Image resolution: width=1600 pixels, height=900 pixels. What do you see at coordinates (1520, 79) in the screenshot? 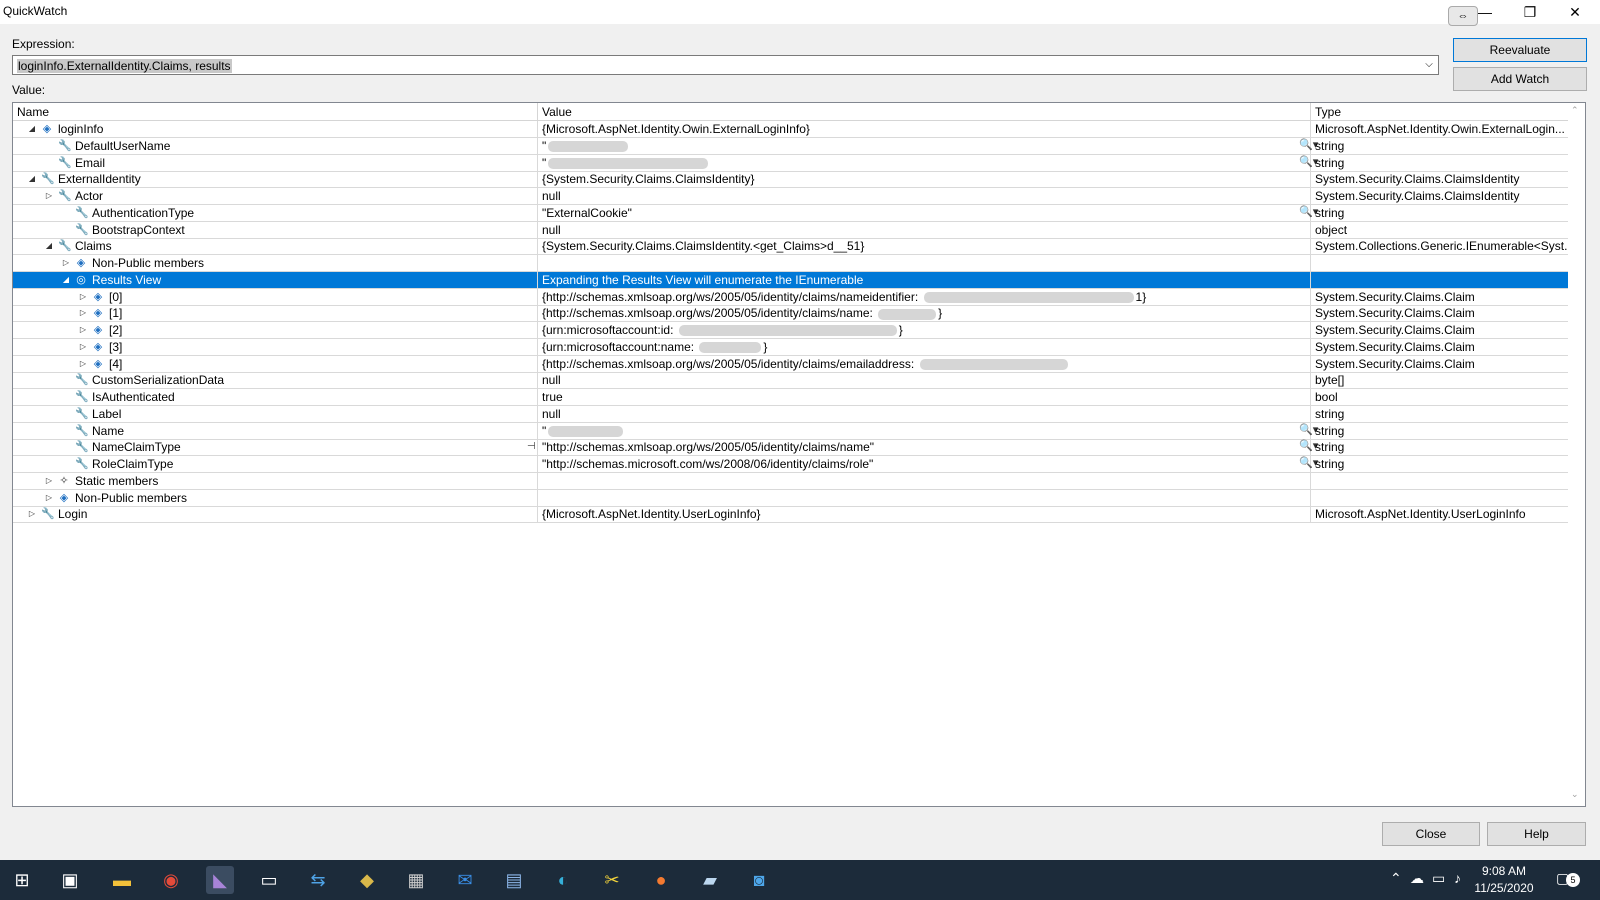
I see `add-watch-button: Add Watch` at bounding box center [1520, 79].